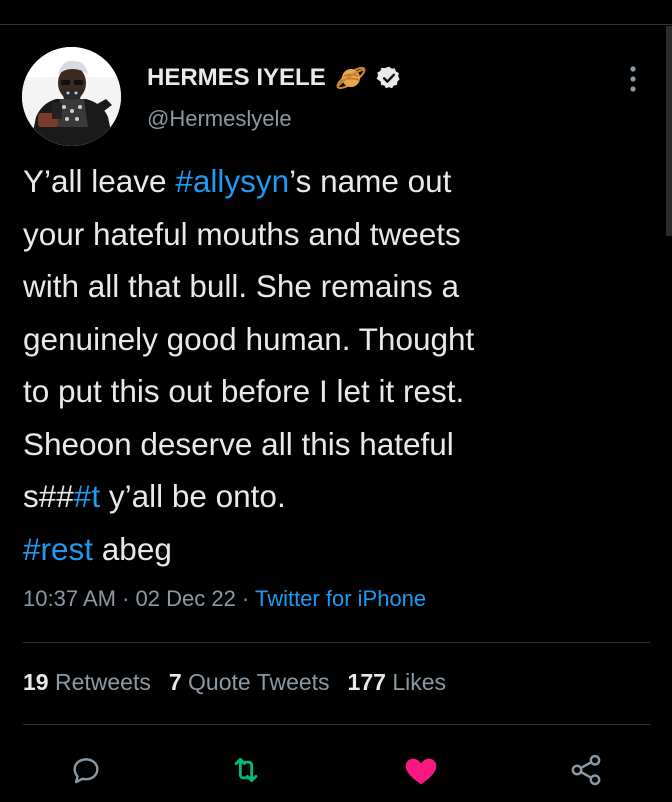  What do you see at coordinates (336, 24) in the screenshot?
I see `top-divider` at bounding box center [336, 24].